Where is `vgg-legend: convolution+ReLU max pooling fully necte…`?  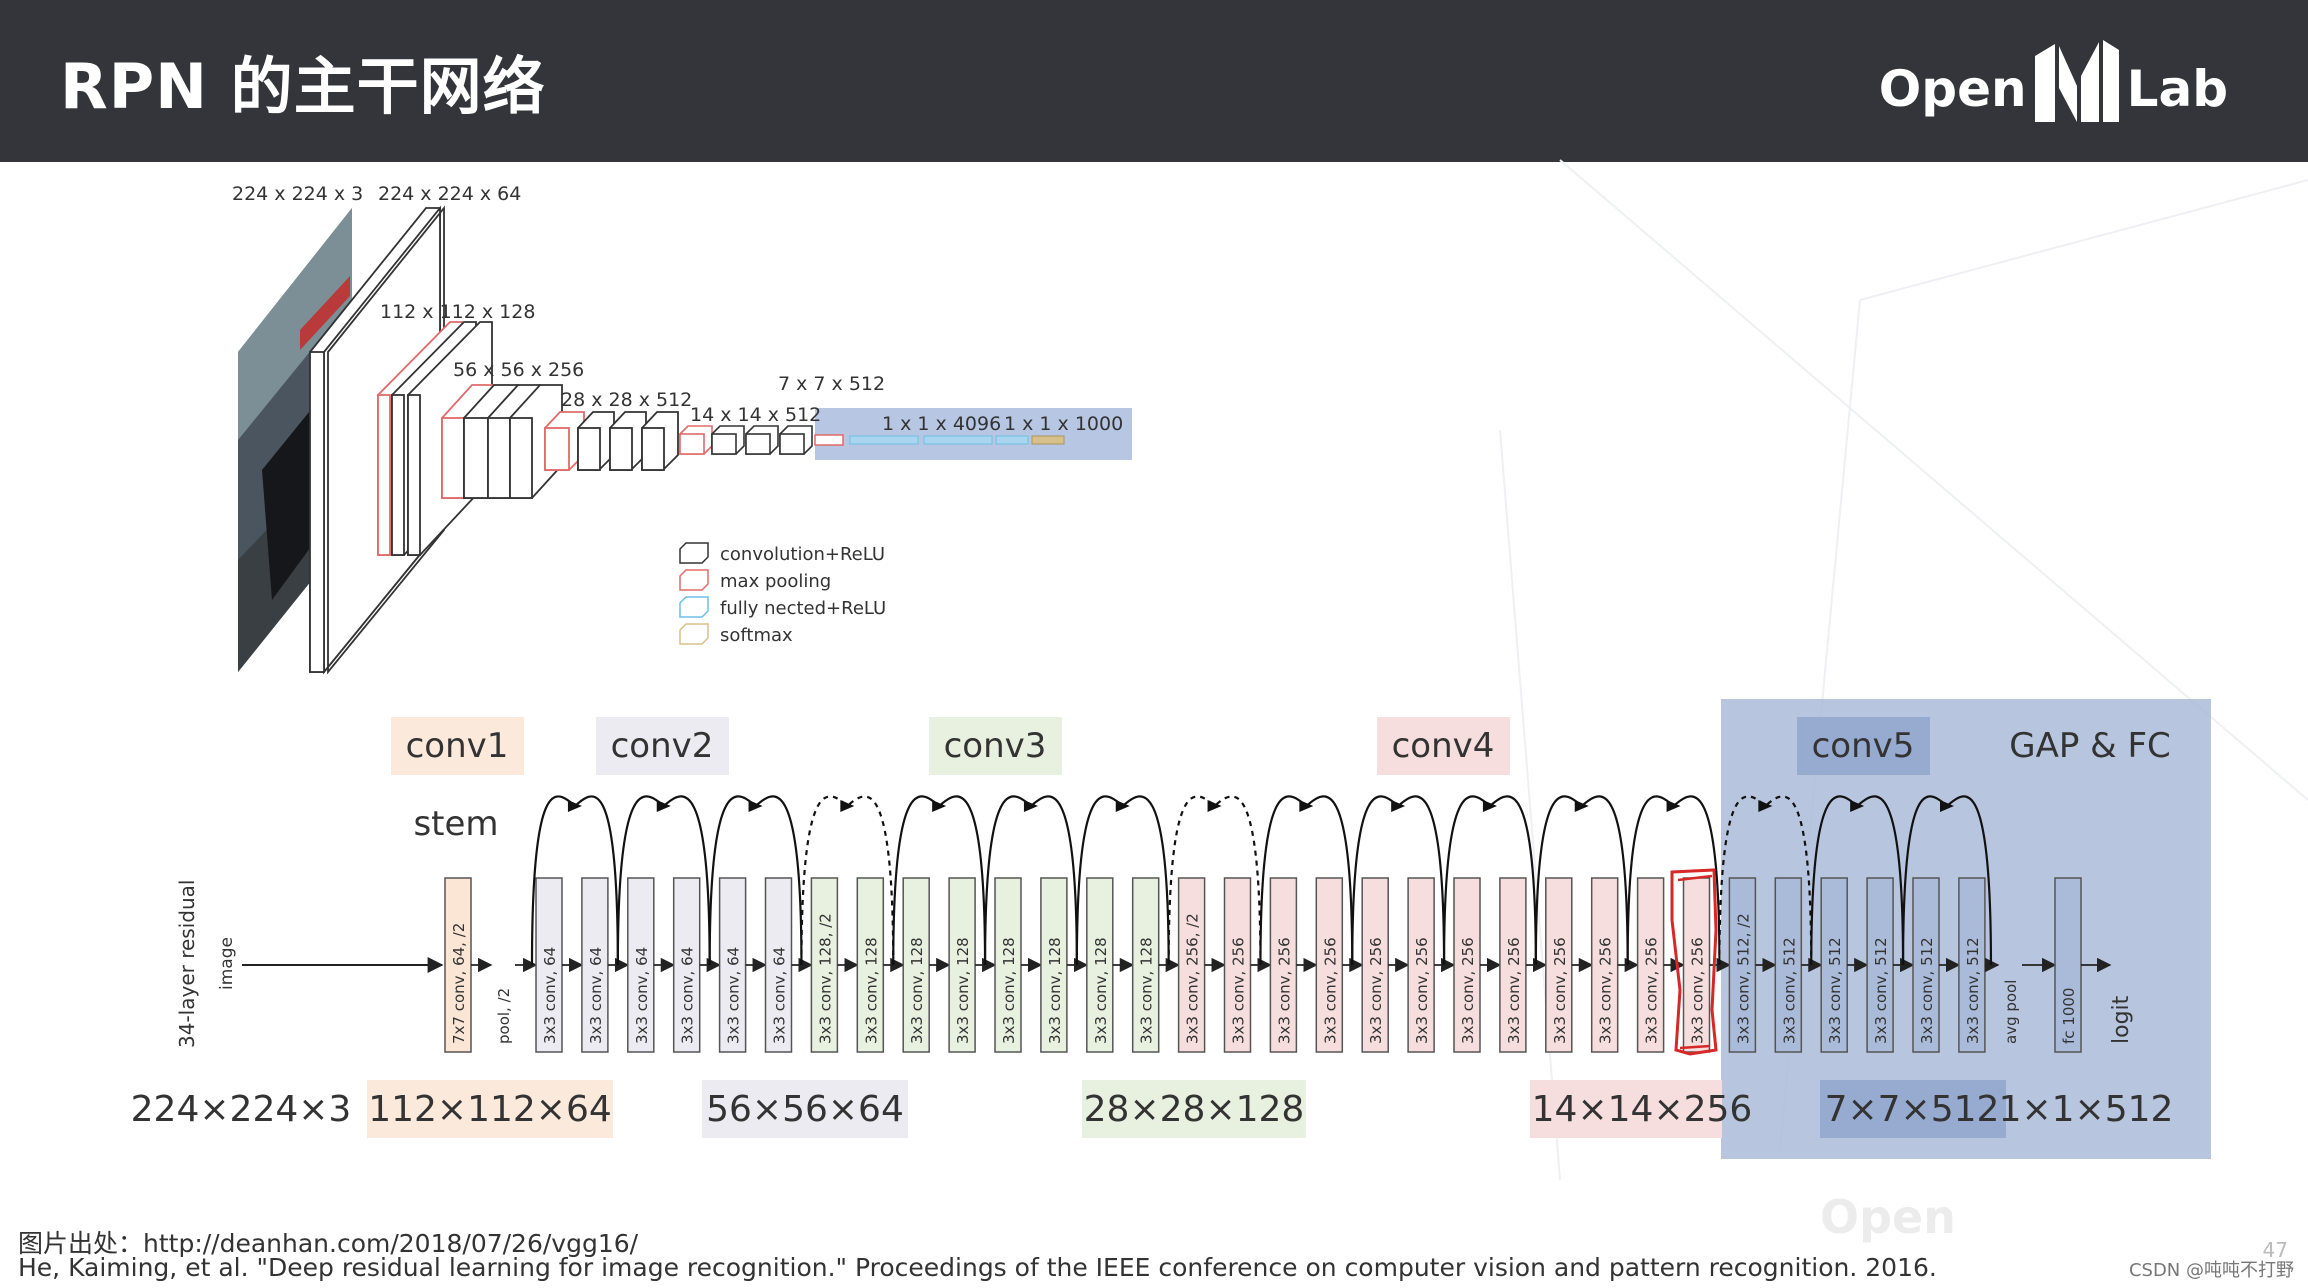 vgg-legend: convolution+ReLU max pooling fully necte… is located at coordinates (782, 594).